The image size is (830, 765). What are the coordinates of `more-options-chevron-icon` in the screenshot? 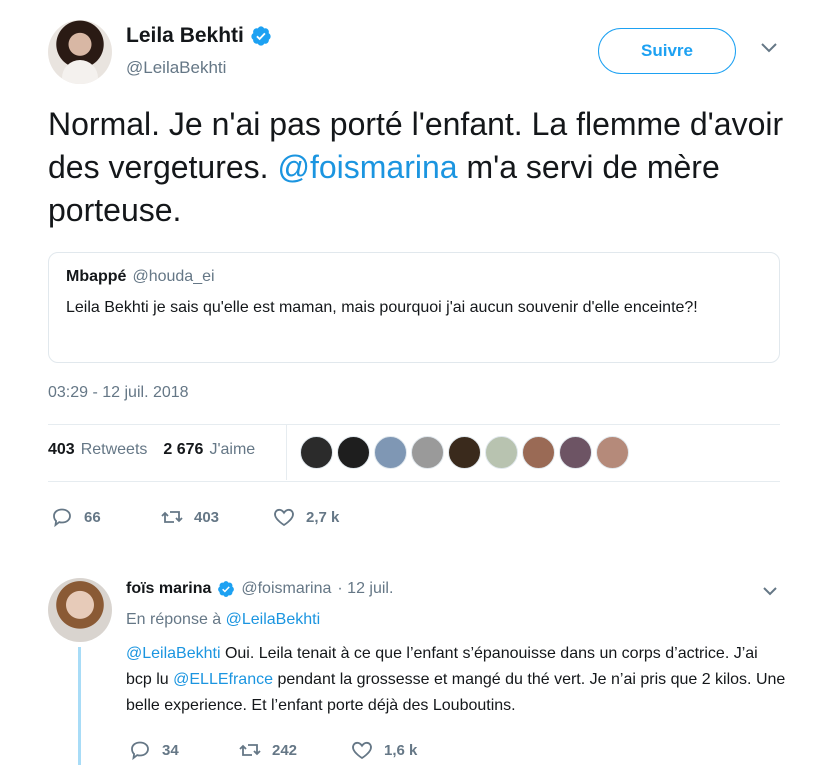 It's located at (769, 48).